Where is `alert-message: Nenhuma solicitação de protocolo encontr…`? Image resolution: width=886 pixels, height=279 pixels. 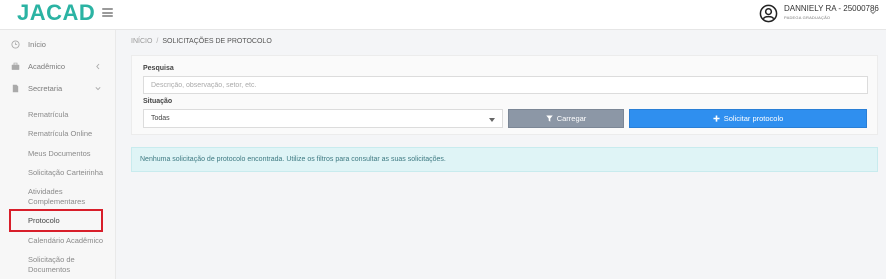
alert-message: Nenhuma solicitação de protocolo encontr… is located at coordinates (293, 159).